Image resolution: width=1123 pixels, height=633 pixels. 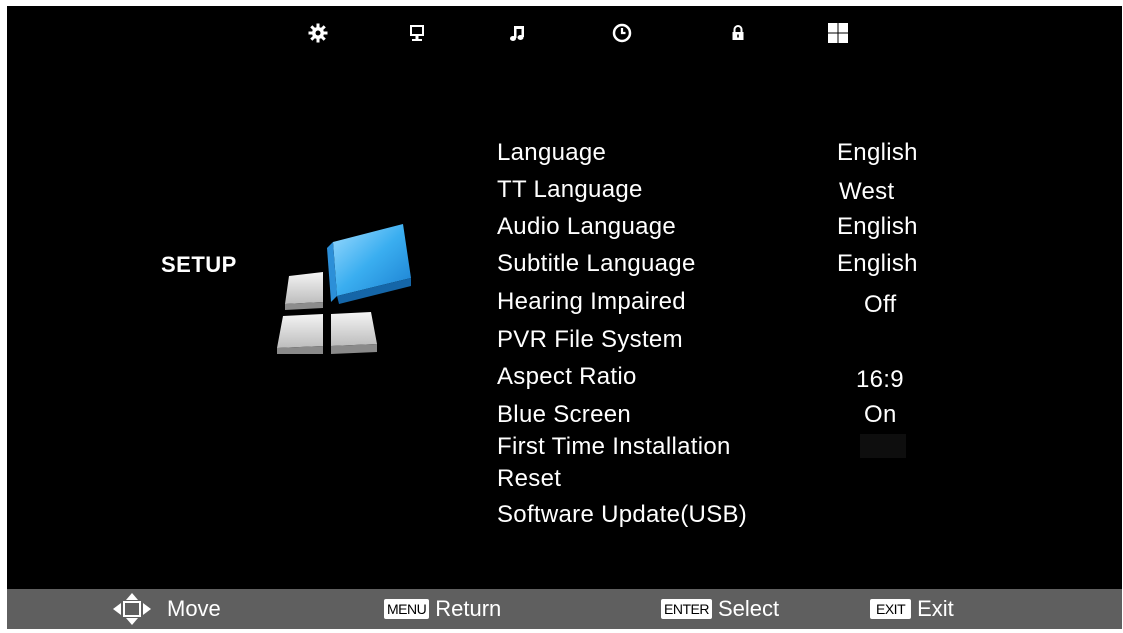 I want to click on menu-item-subtitle-language: Subtitle Language, so click(x=596, y=264).